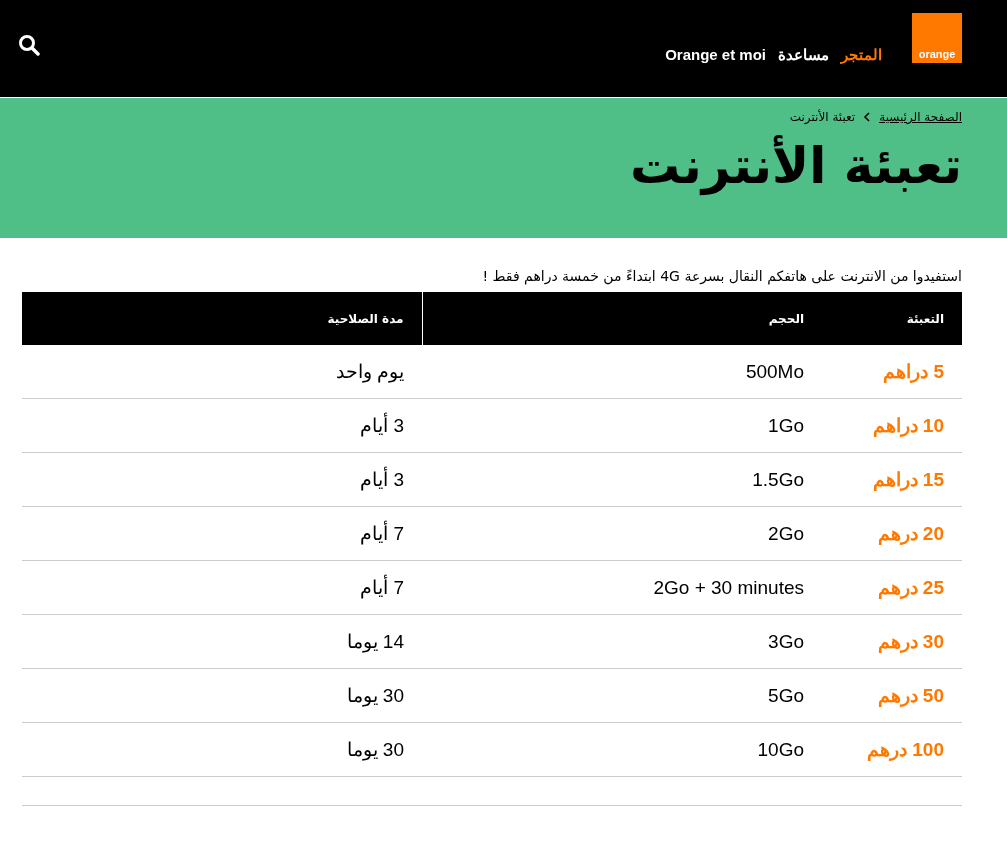  What do you see at coordinates (892, 749) in the screenshot?
I see `table-cell: 100 درهم` at bounding box center [892, 749].